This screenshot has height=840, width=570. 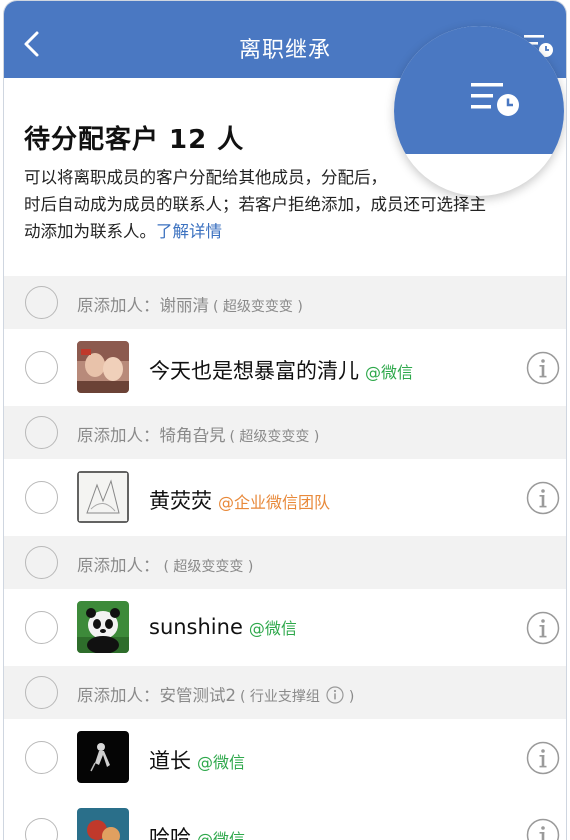 What do you see at coordinates (192, 435) in the screenshot?
I see `owner-name: 犄角旮旯` at bounding box center [192, 435].